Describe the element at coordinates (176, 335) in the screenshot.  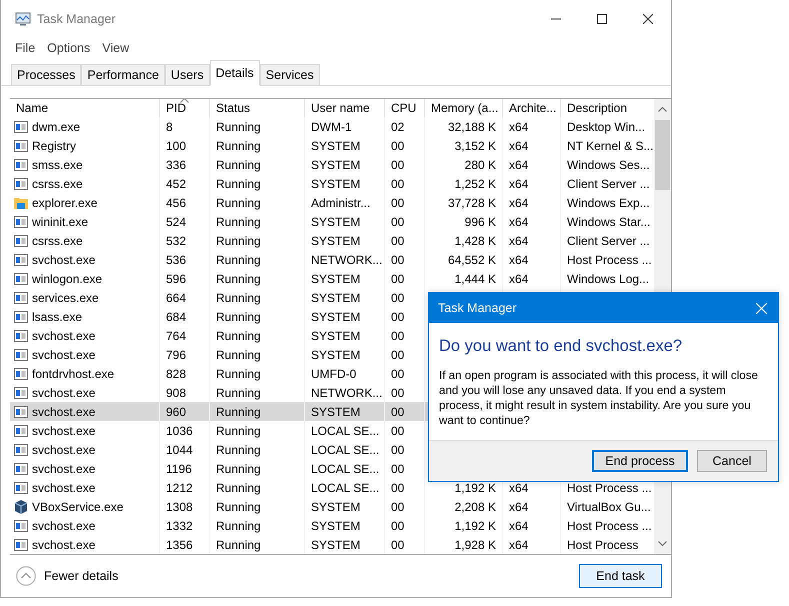
I see `table-cell: 764` at that location.